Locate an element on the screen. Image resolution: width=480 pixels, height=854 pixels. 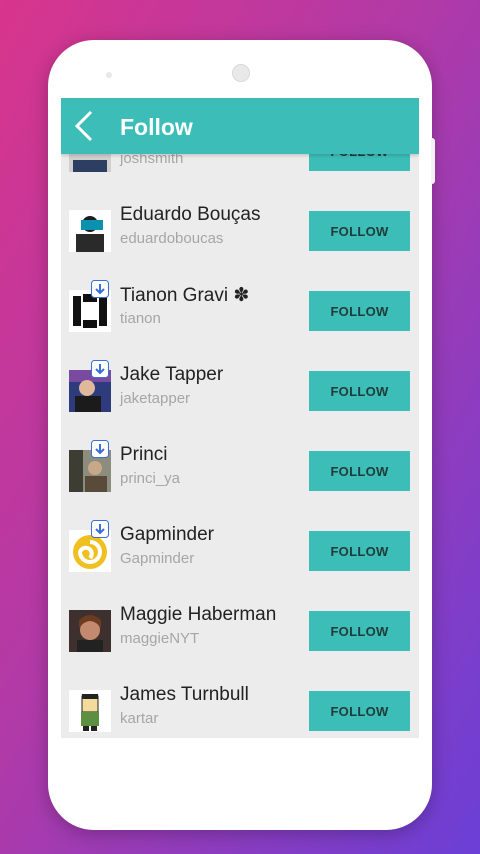
user-handle: maggieNYT is located at coordinates (160, 638).